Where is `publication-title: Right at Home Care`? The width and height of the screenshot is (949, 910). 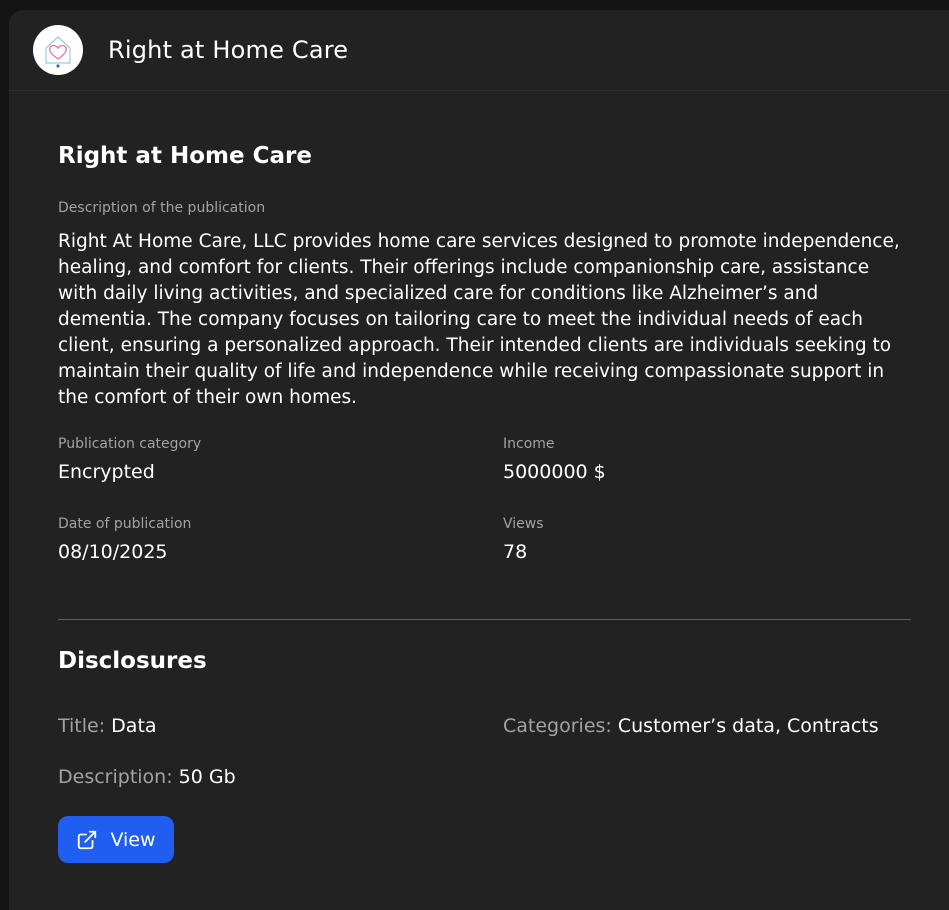
publication-title: Right at Home Care is located at coordinates (185, 156).